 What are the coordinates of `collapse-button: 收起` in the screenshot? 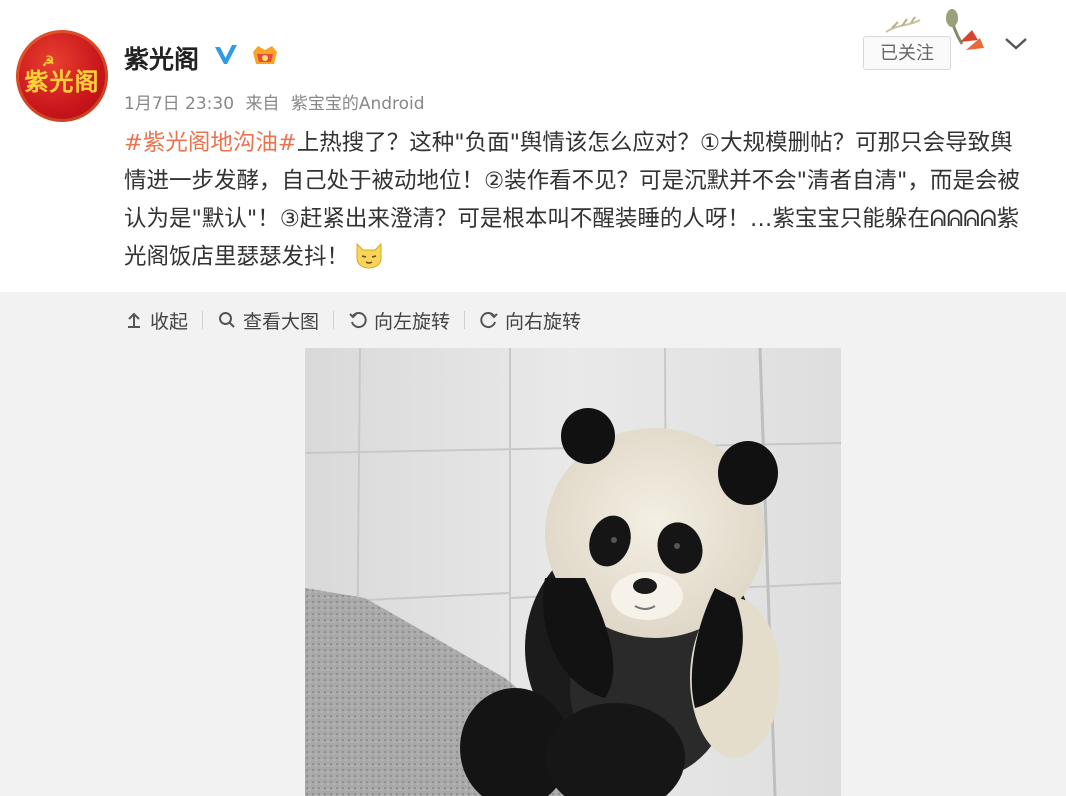 It's located at (156, 320).